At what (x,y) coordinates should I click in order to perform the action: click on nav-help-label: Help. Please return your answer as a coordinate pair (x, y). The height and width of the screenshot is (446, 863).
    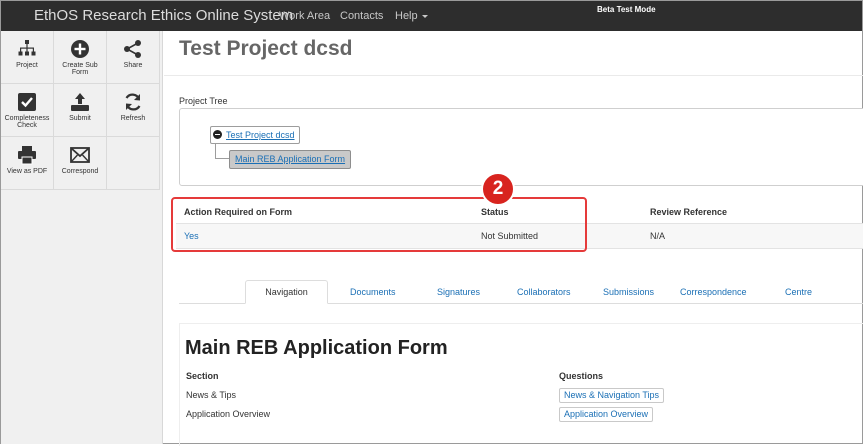
    Looking at the image, I should click on (406, 16).